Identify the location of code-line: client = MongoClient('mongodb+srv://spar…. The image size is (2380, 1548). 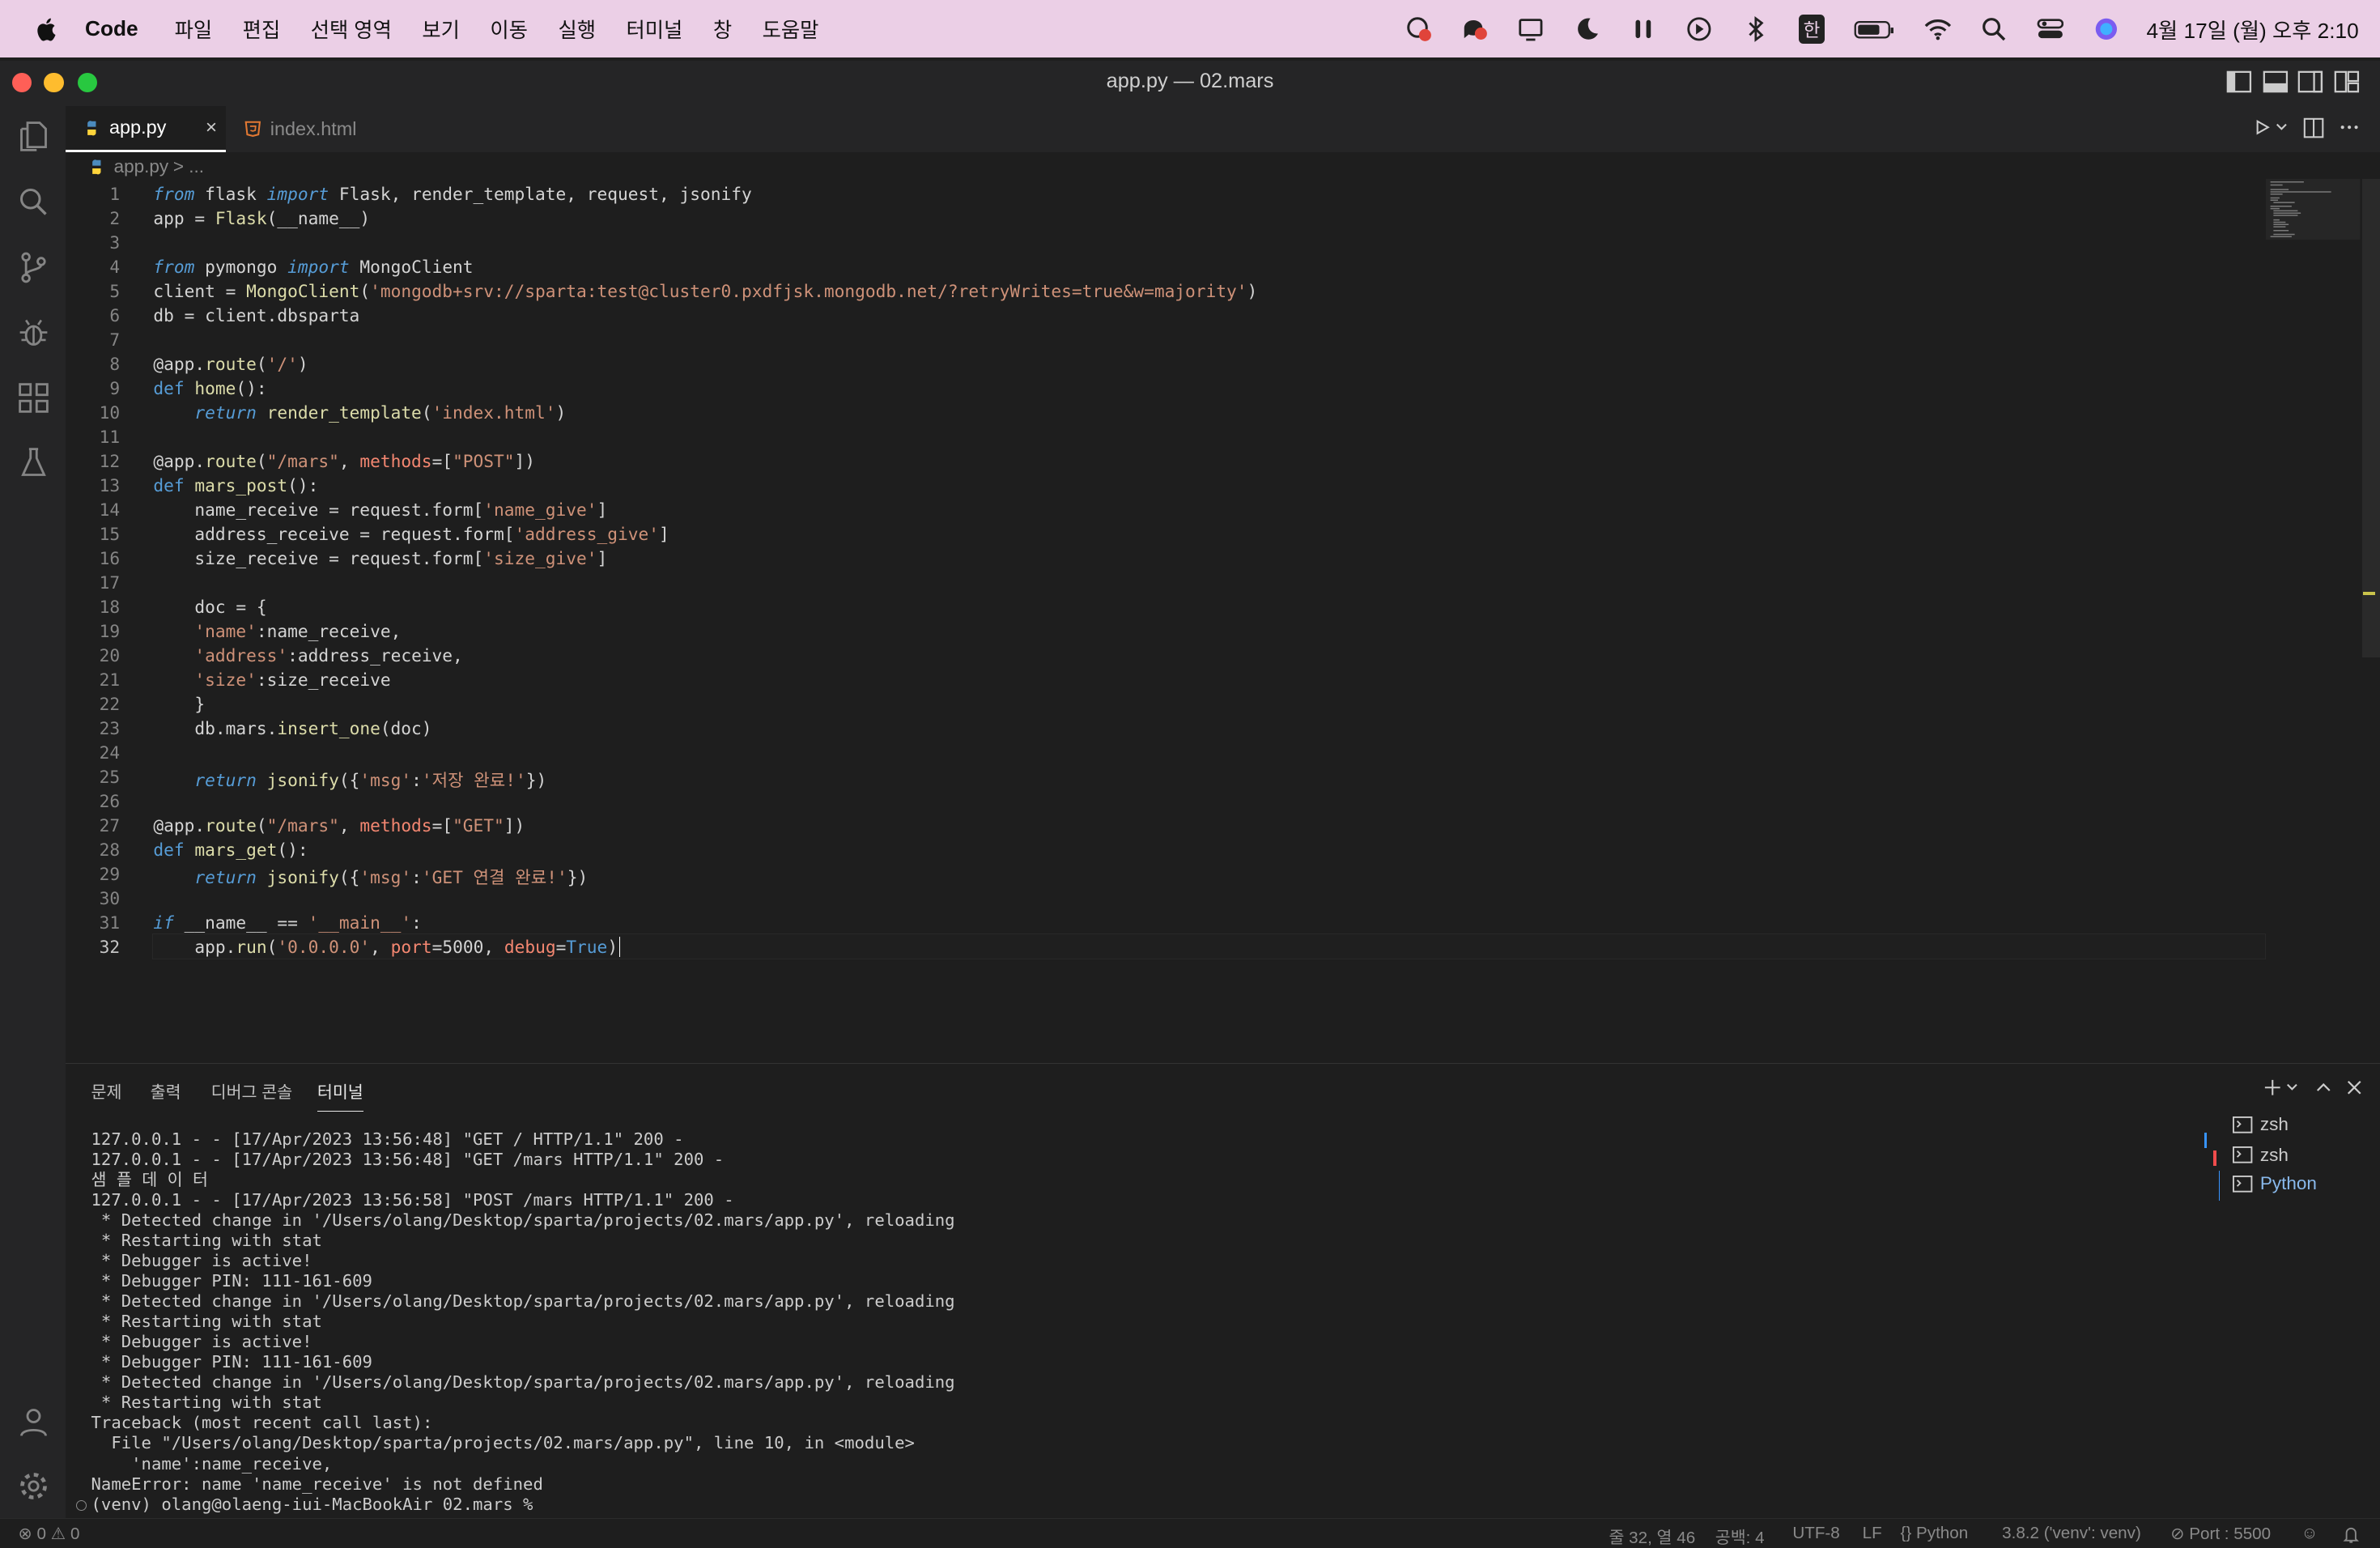
(705, 291).